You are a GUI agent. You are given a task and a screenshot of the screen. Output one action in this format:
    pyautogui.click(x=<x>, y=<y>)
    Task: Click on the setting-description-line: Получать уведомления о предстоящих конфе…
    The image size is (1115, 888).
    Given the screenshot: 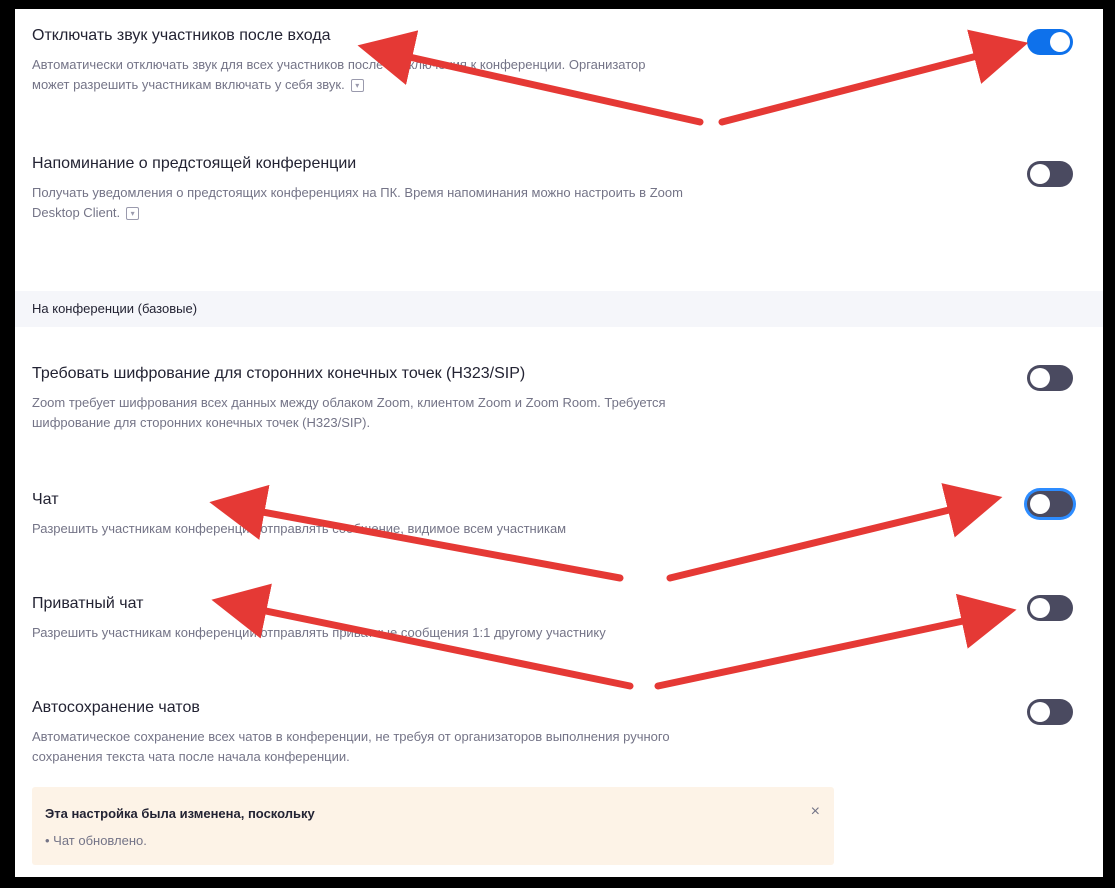 What is the action you would take?
    pyautogui.click(x=357, y=192)
    